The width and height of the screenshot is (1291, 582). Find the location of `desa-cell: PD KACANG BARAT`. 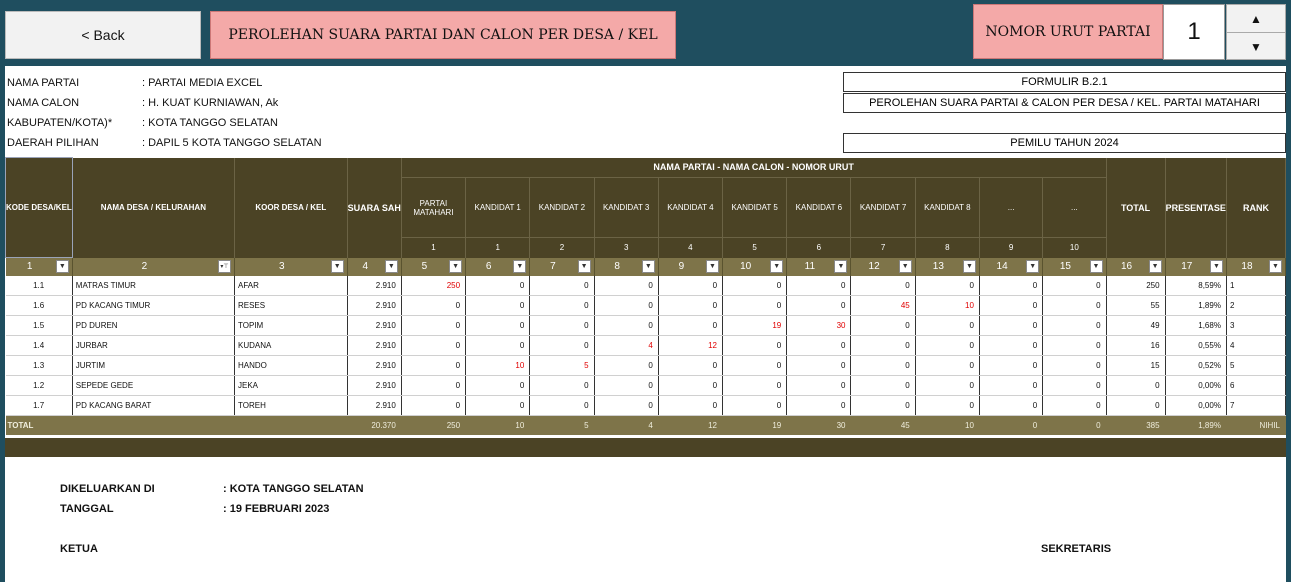

desa-cell: PD KACANG BARAT is located at coordinates (153, 405).